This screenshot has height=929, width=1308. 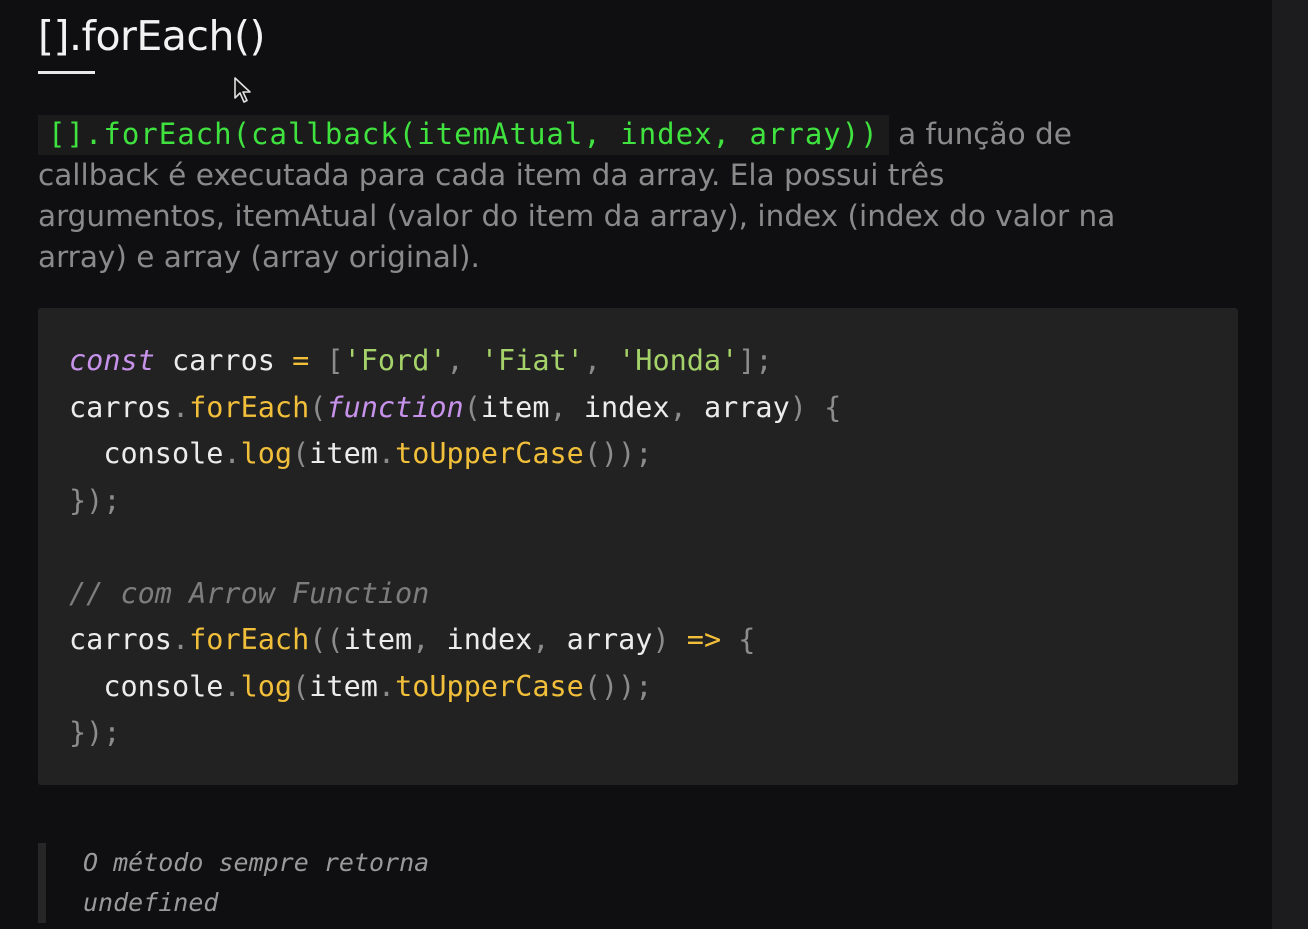 I want to click on code-line: carros.forEach((item, index, array) => {, so click(x=455, y=640).